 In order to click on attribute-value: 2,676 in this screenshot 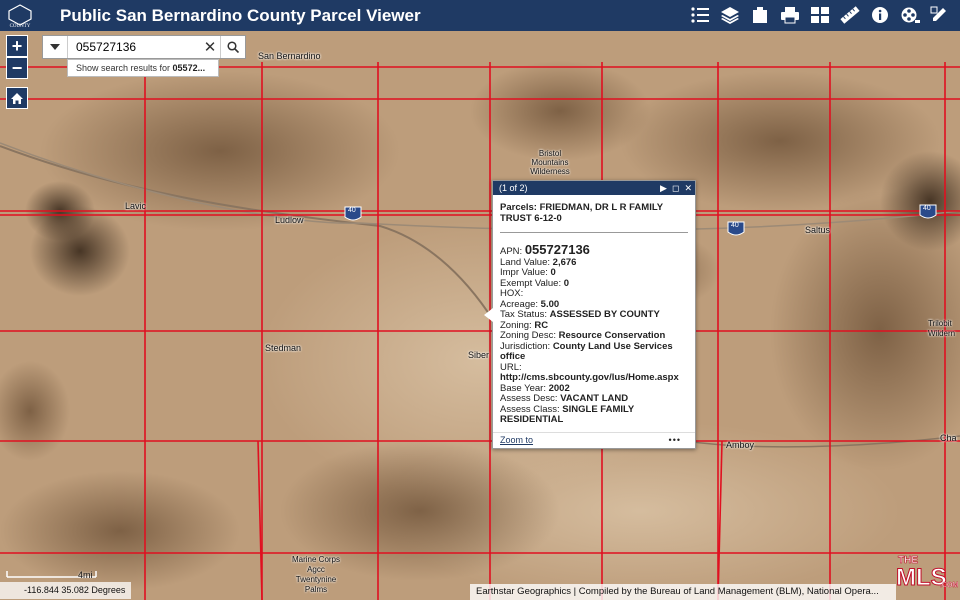, I will do `click(564, 262)`.